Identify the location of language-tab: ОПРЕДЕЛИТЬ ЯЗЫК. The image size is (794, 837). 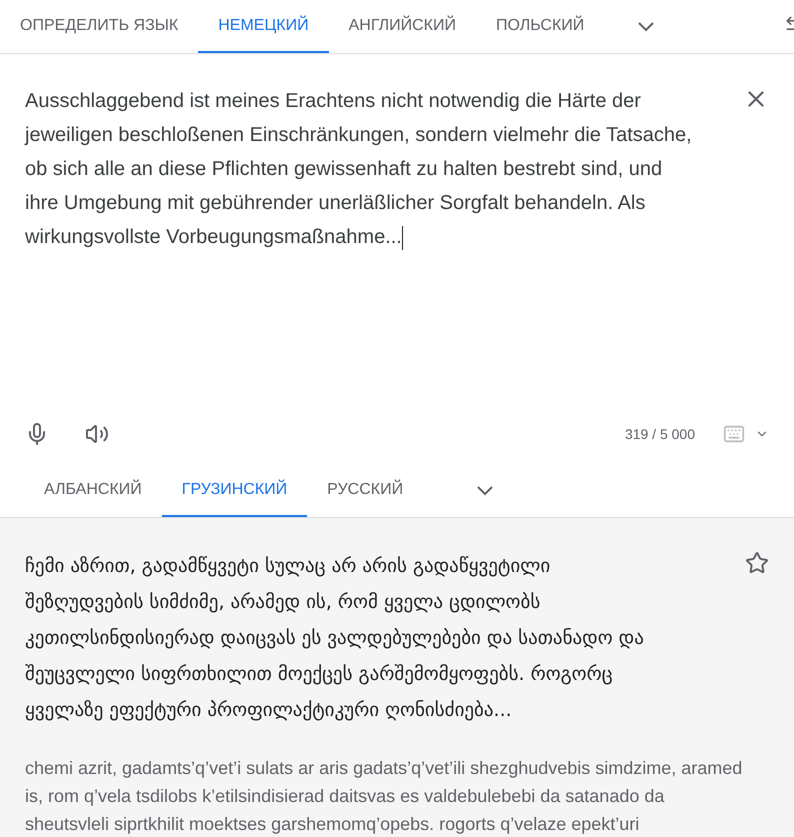
(99, 26).